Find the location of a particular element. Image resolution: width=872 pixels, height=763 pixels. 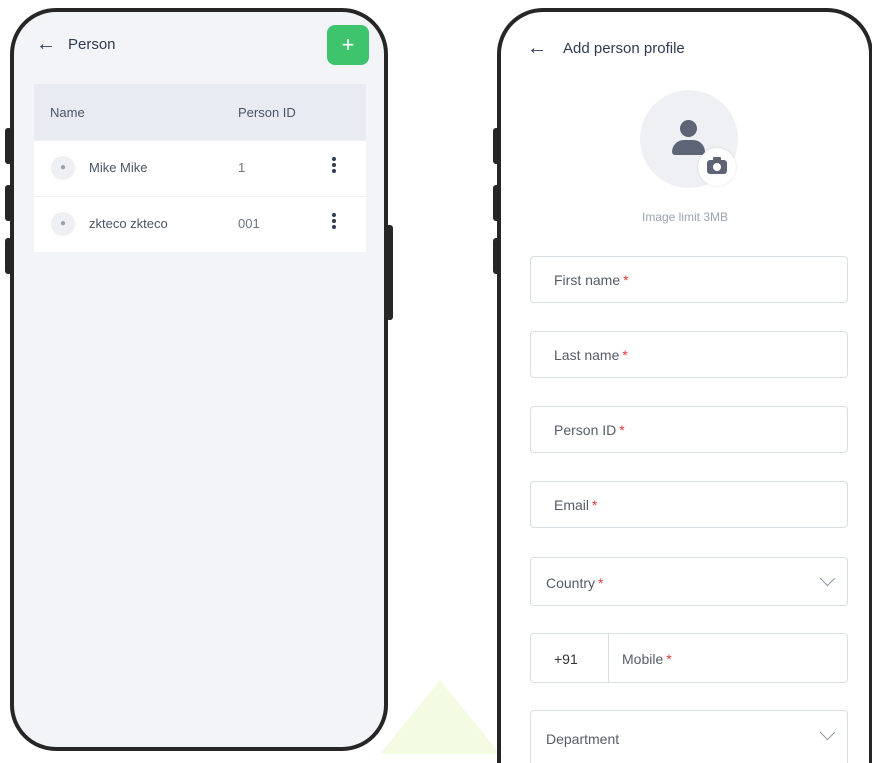

email-label: Email is located at coordinates (572, 505).